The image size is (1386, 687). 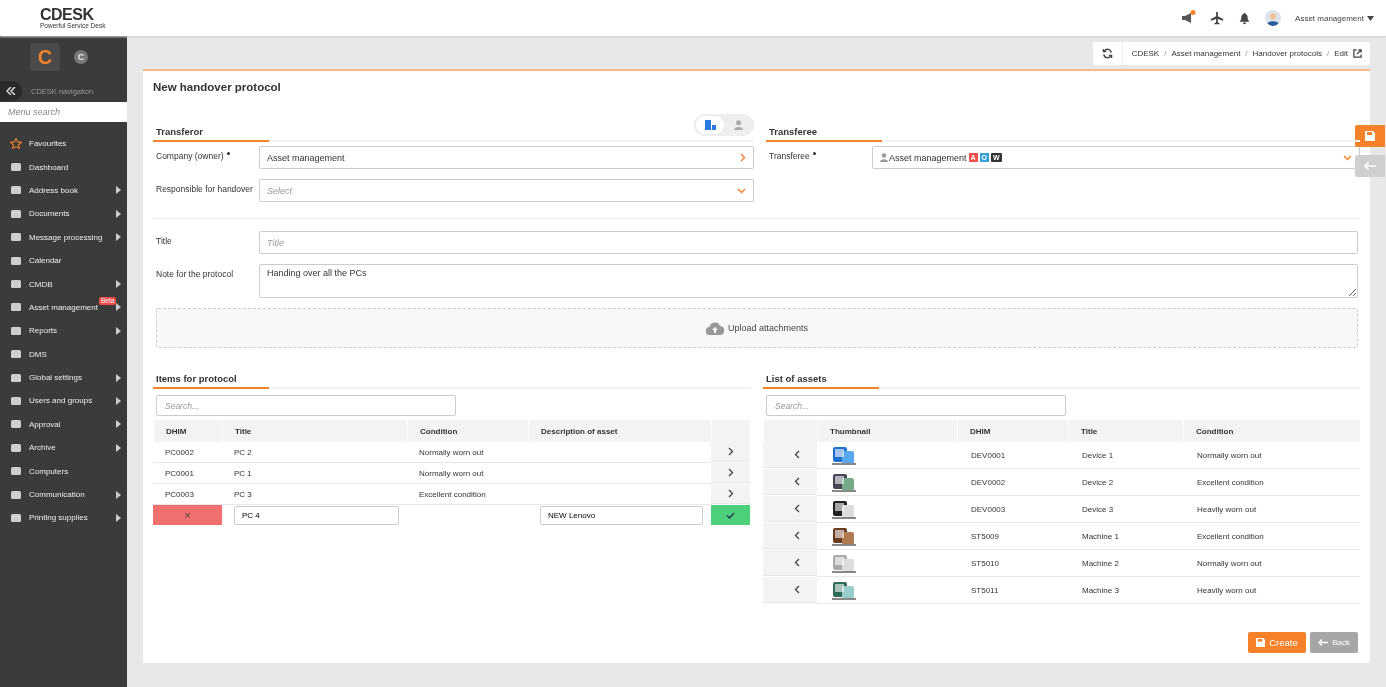 What do you see at coordinates (48, 144) in the screenshot?
I see `nav-item: Favourites` at bounding box center [48, 144].